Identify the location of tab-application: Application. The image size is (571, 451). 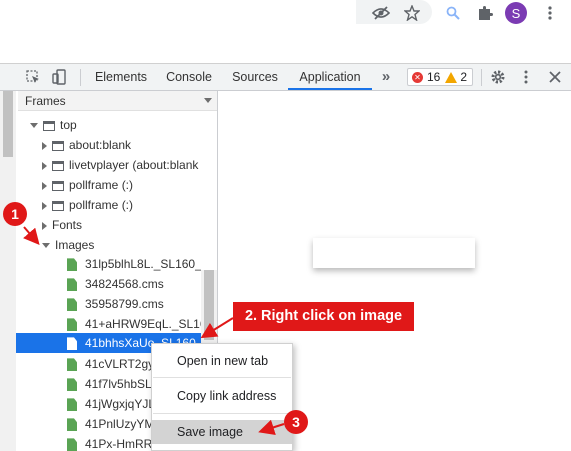
(330, 77).